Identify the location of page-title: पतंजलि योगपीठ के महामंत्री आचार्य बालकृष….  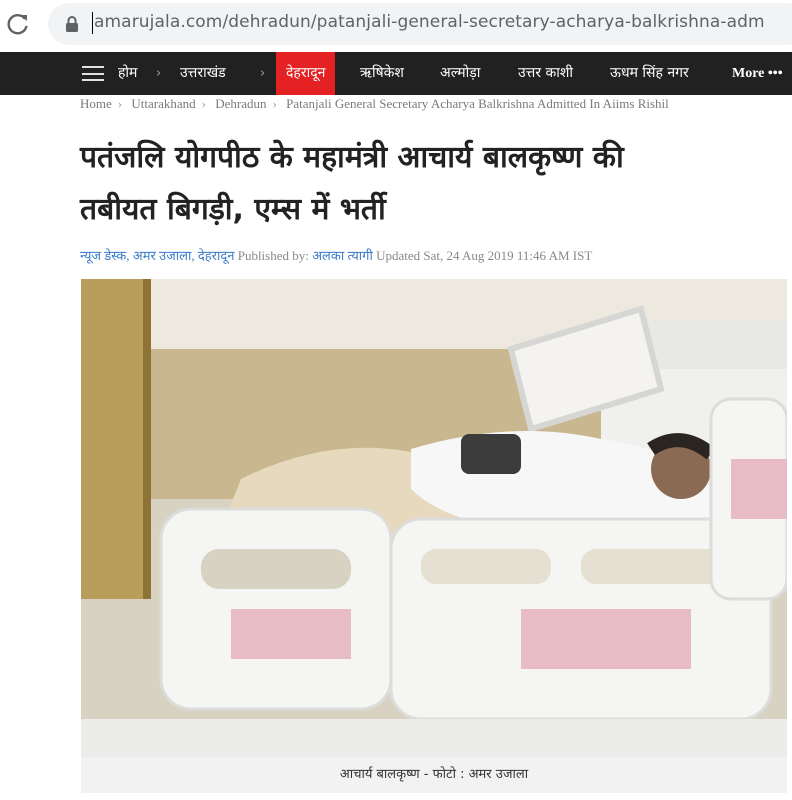
(430, 184).